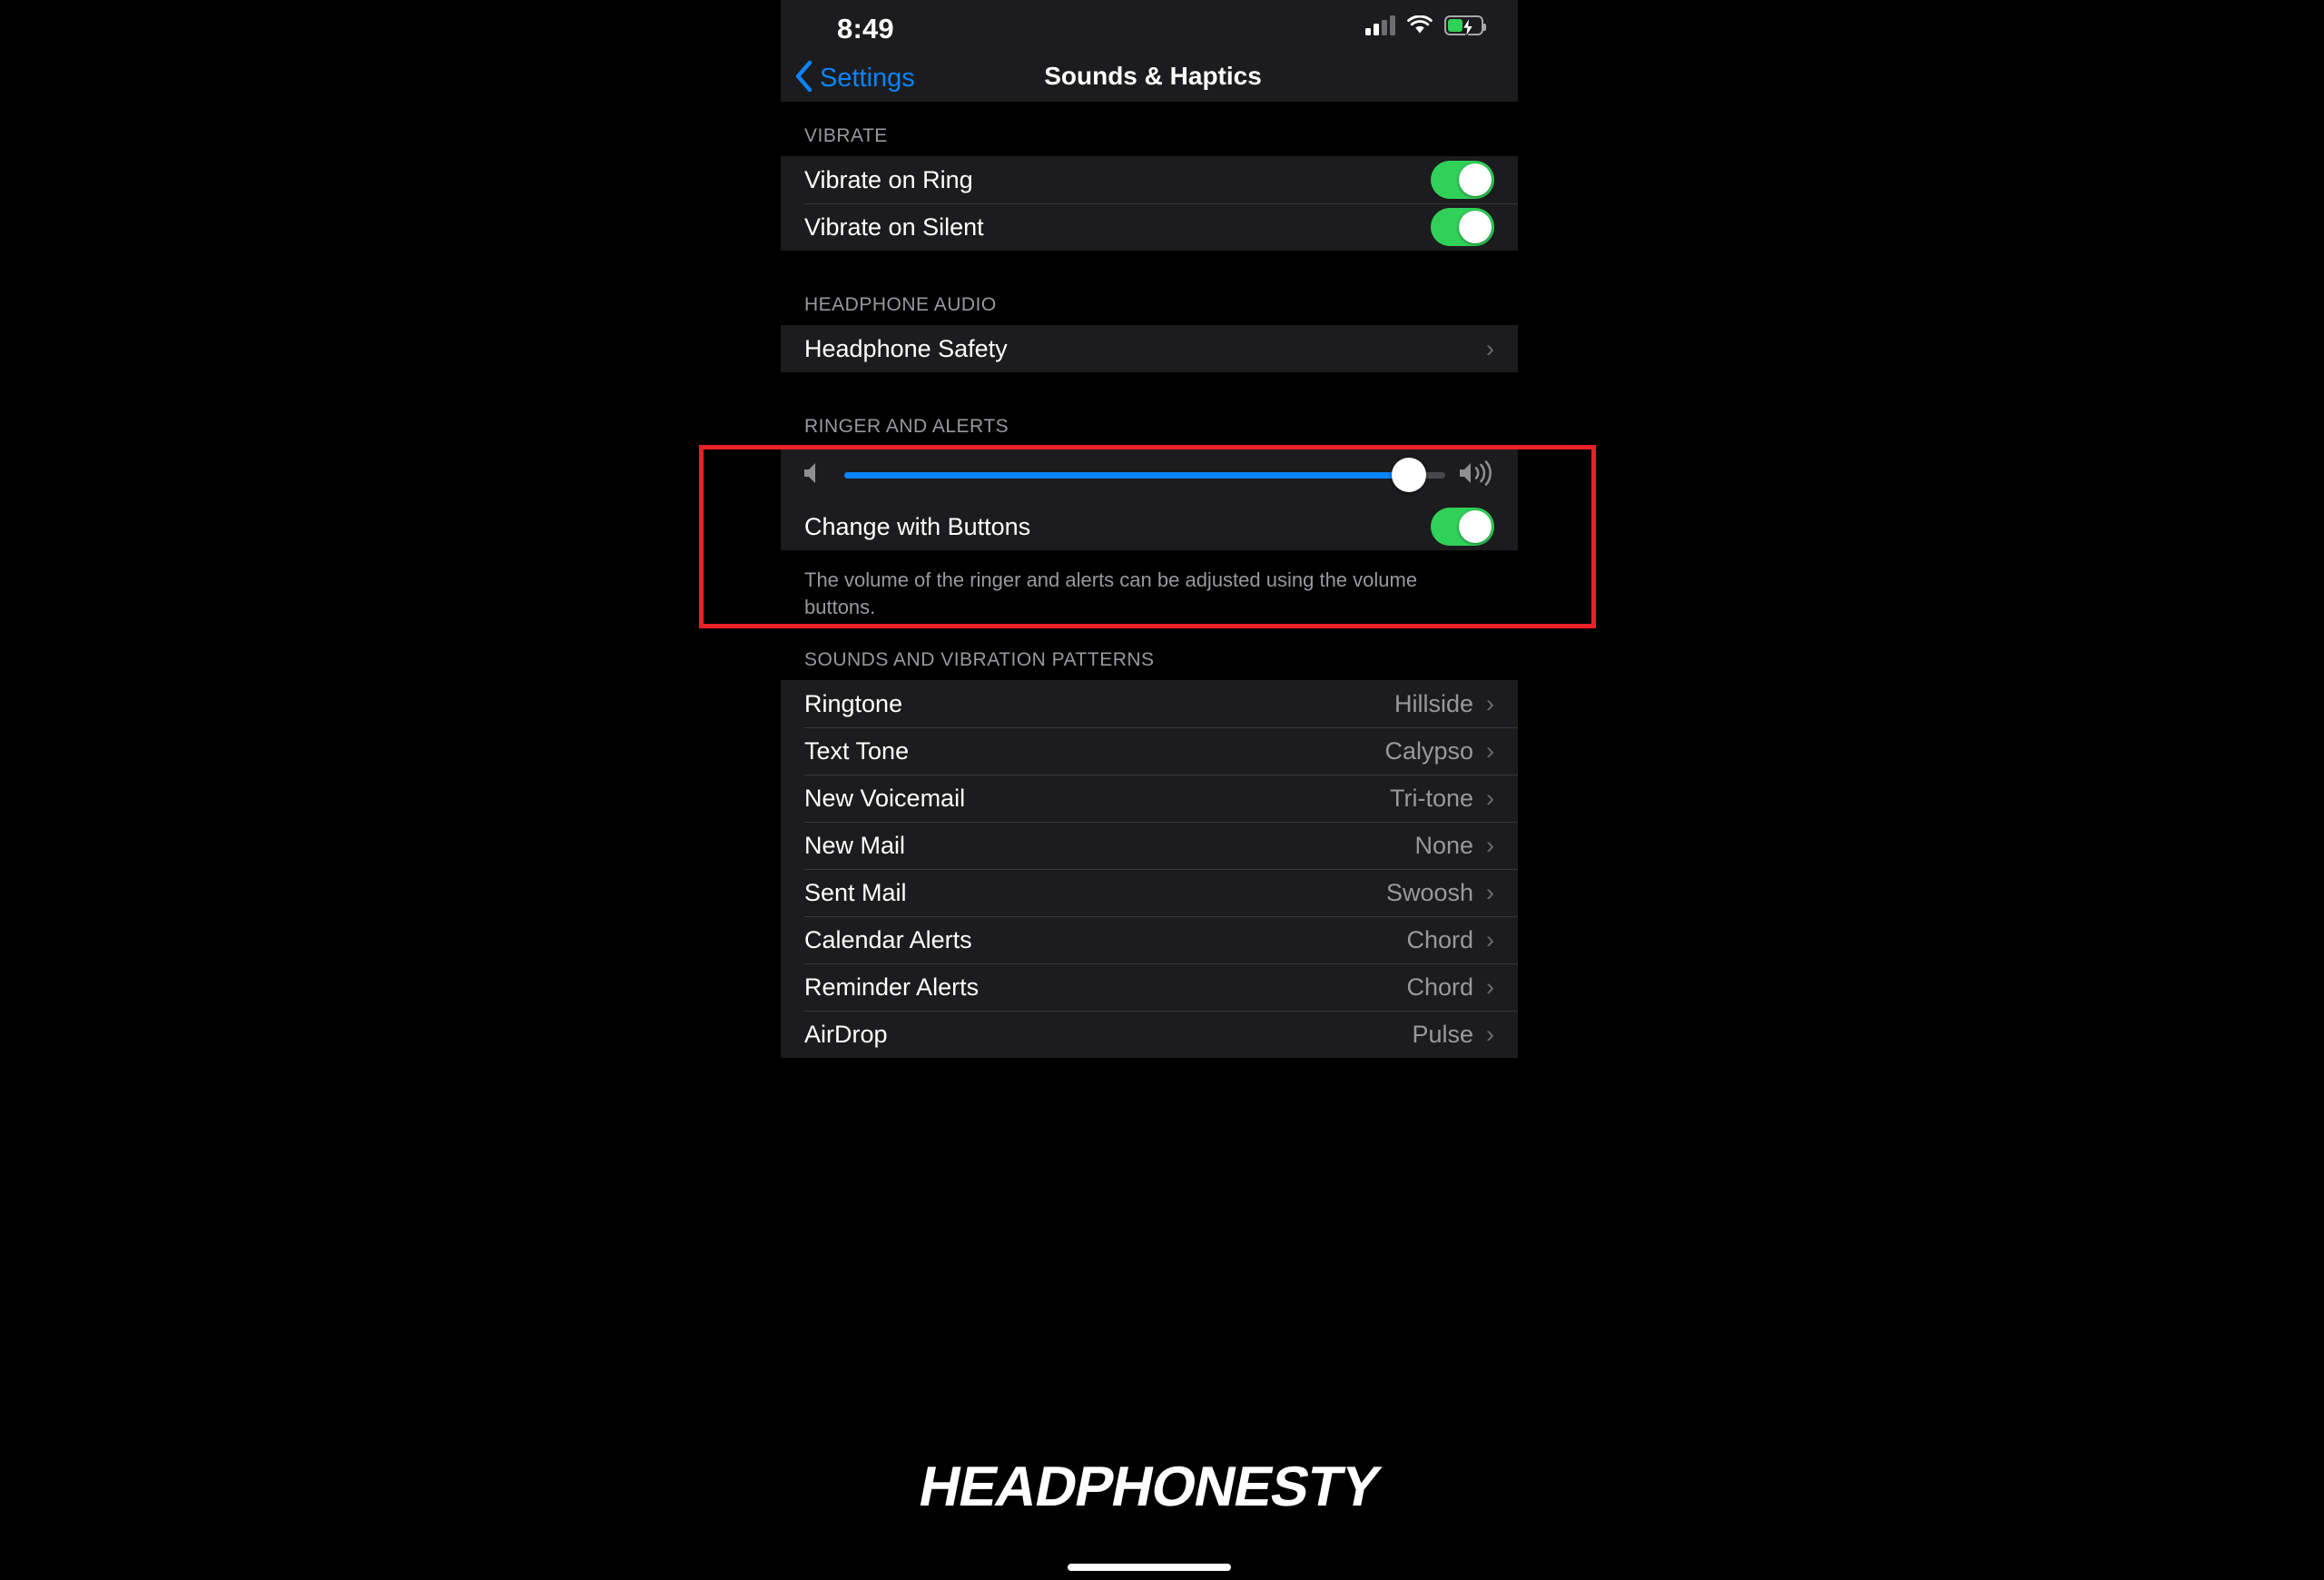 The height and width of the screenshot is (1580, 2324). What do you see at coordinates (906, 348) in the screenshot?
I see `row-label: Headphone Safety` at bounding box center [906, 348].